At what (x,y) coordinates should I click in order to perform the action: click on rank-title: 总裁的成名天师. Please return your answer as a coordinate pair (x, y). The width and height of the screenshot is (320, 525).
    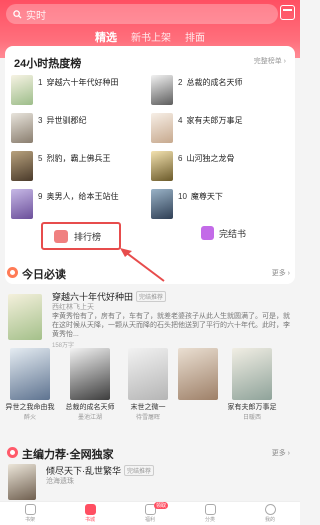
    Looking at the image, I should click on (214, 82).